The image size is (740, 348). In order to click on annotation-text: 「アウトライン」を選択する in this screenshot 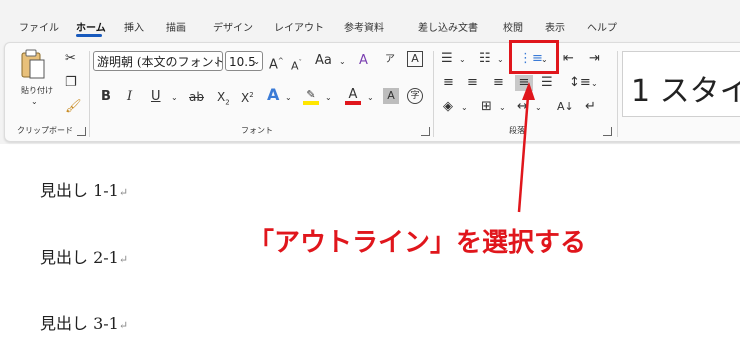, I will do `click(417, 243)`.